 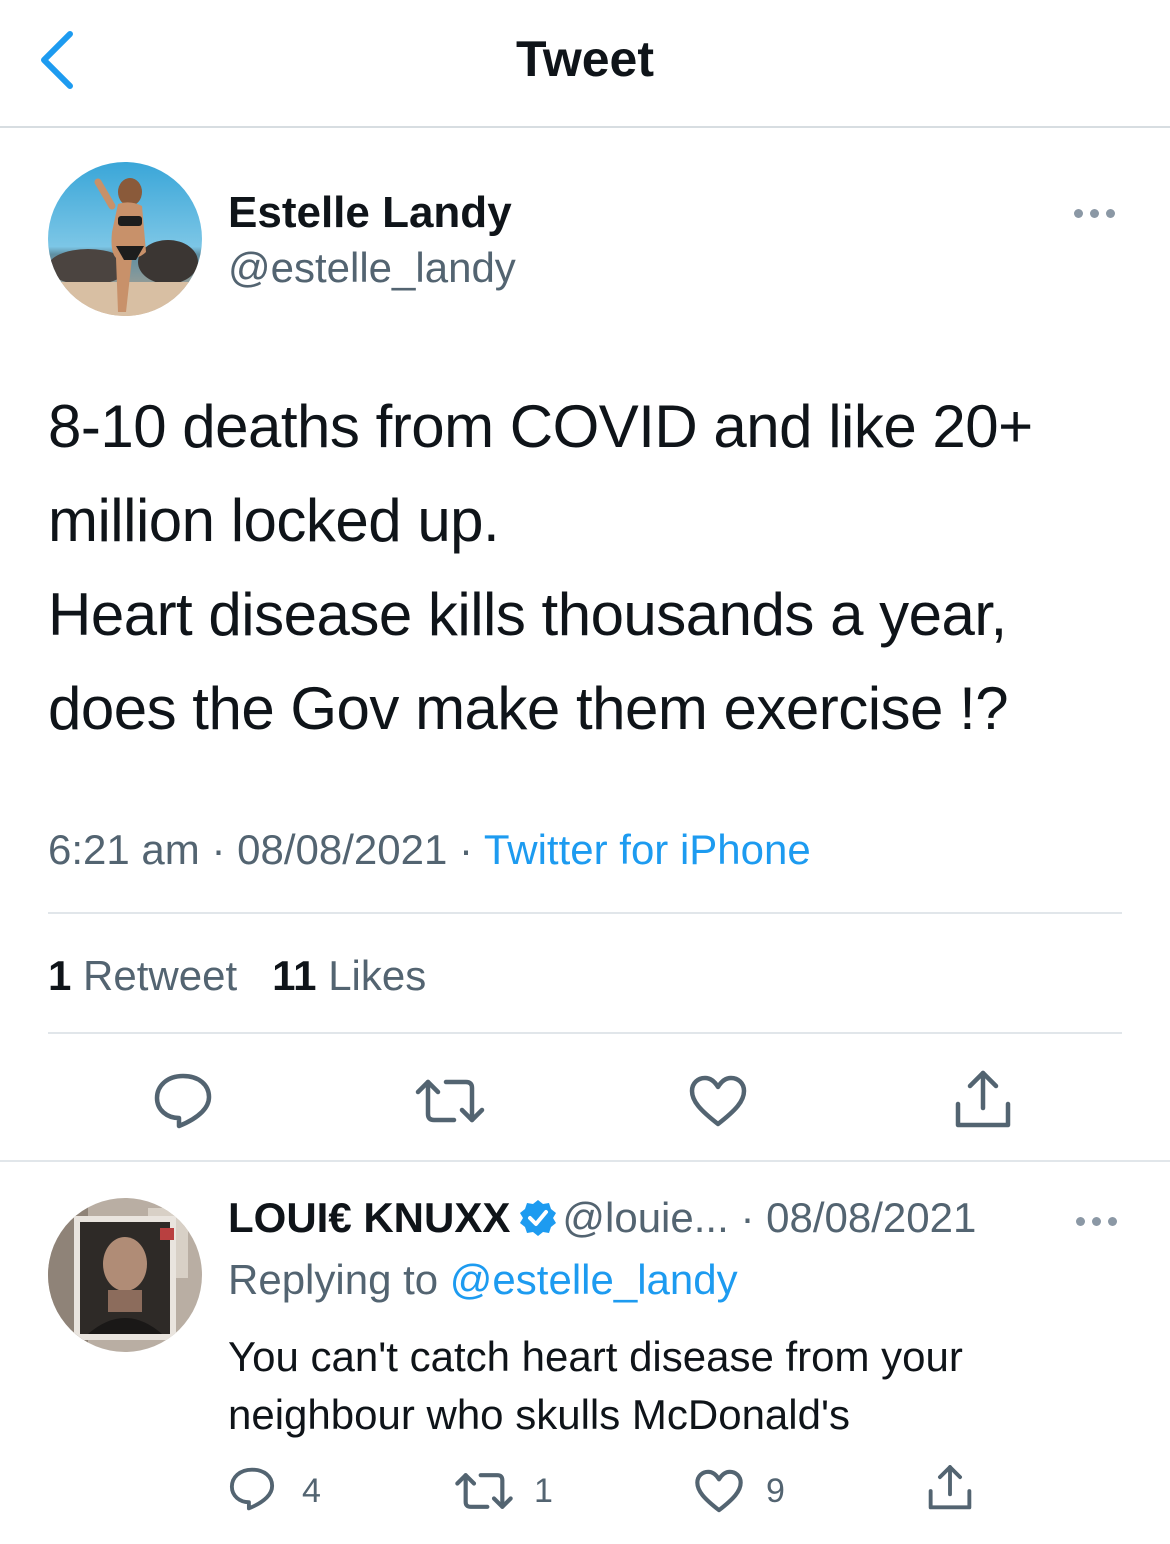 I want to click on section-divider, so click(x=585, y=1161).